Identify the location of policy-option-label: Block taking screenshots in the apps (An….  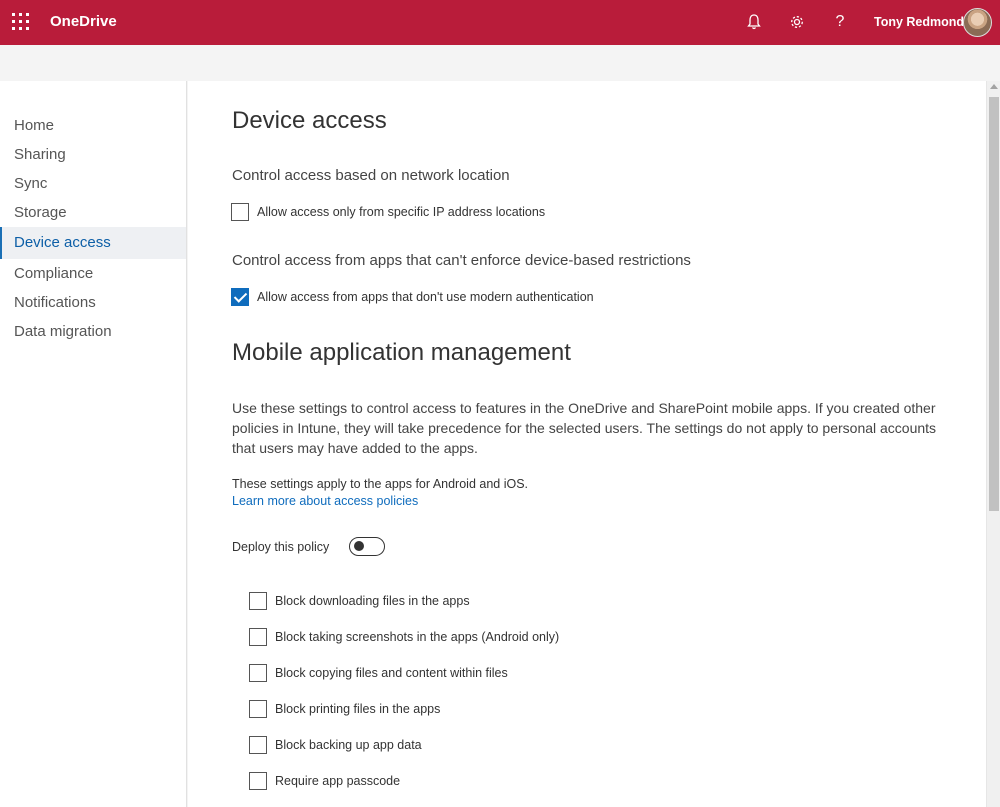
(417, 637).